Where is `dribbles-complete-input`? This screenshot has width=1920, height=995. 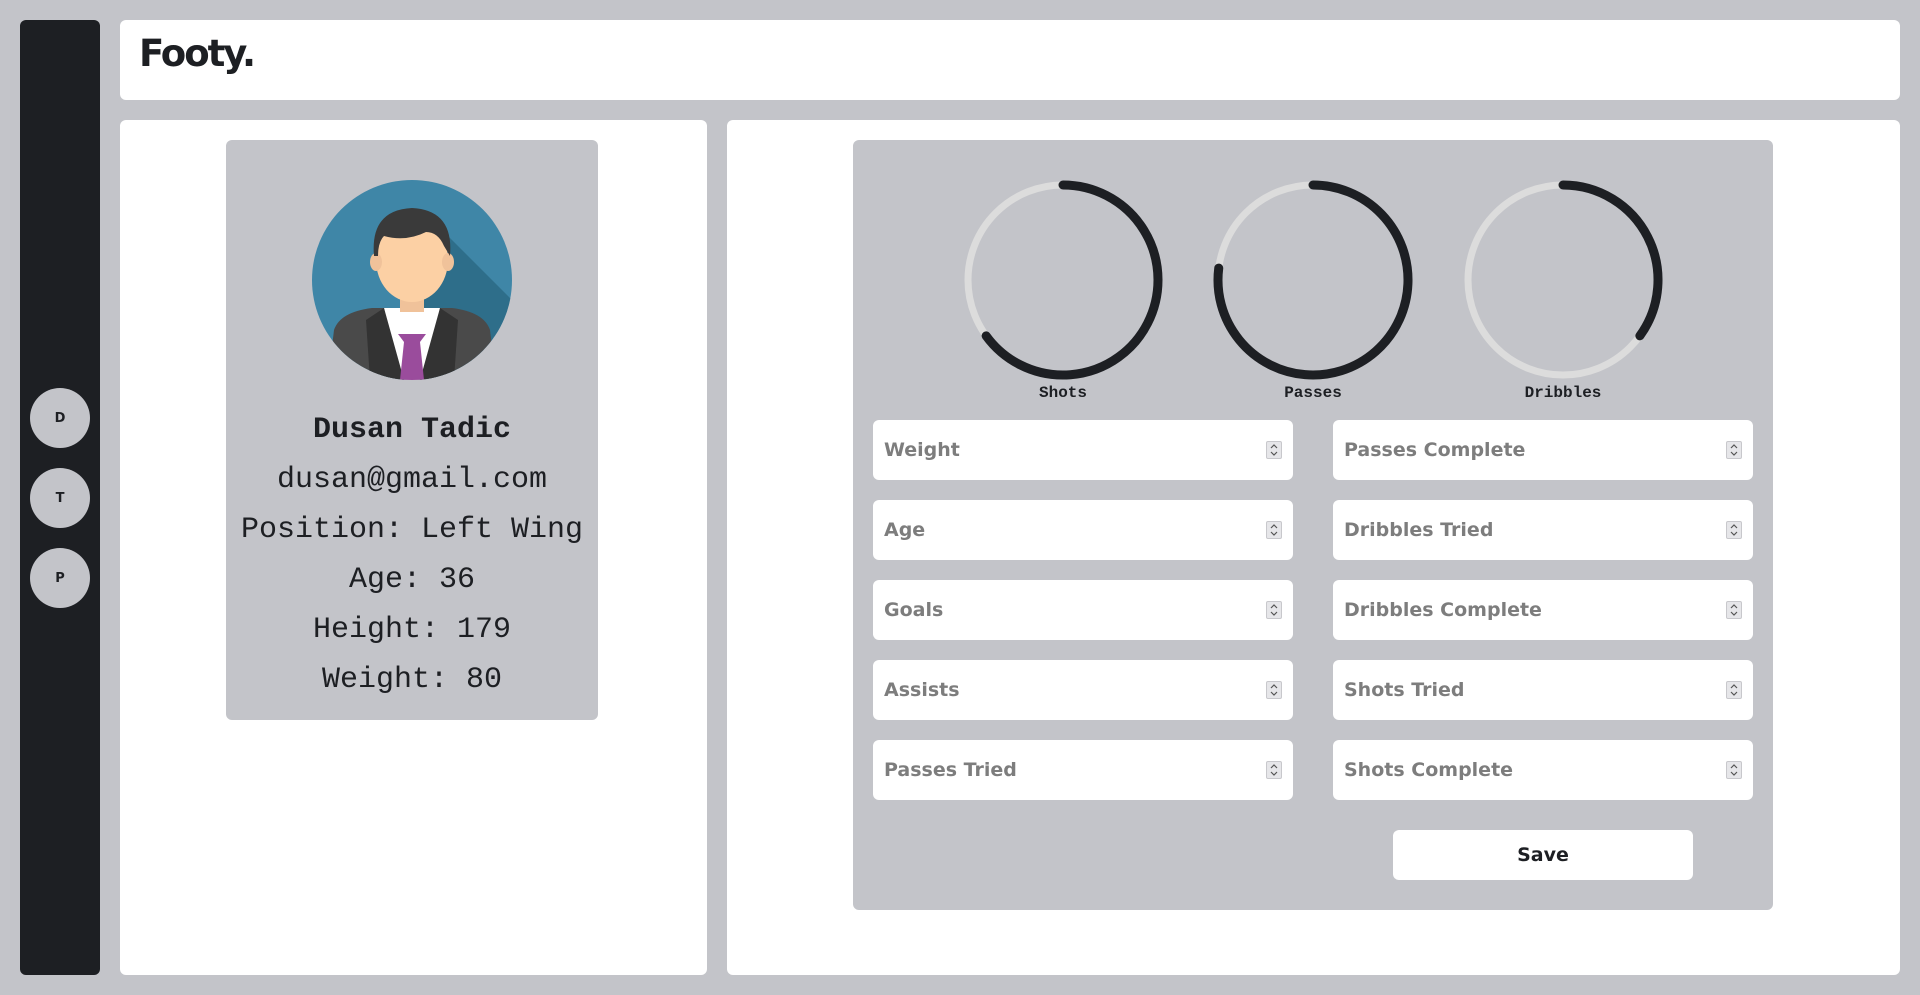 dribbles-complete-input is located at coordinates (1543, 610).